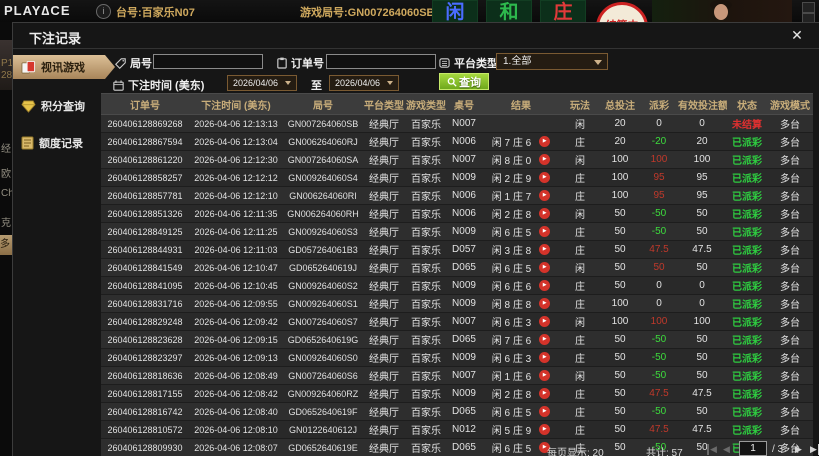 This screenshot has height=456, width=819. Describe the element at coordinates (381, 61) in the screenshot. I see `order-no-input` at that location.